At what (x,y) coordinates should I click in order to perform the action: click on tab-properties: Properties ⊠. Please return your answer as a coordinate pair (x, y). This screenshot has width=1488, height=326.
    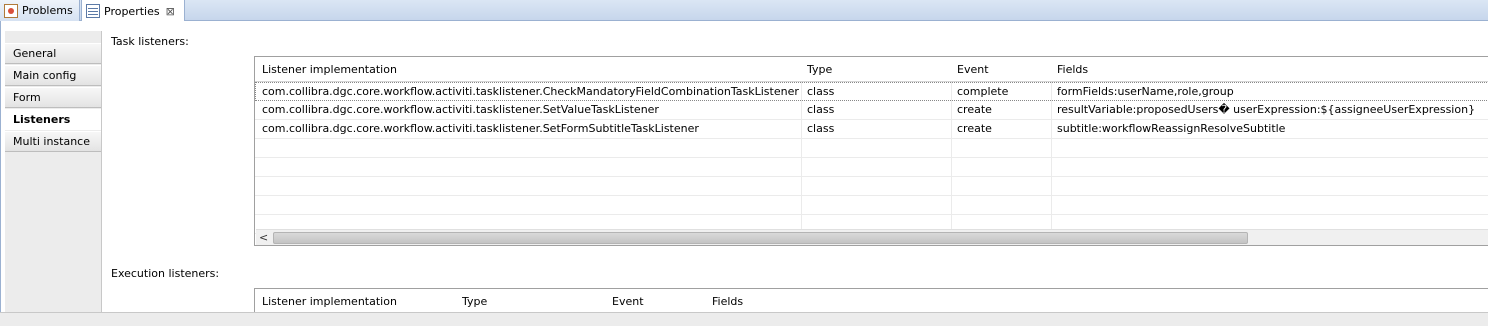
    Looking at the image, I should click on (133, 11).